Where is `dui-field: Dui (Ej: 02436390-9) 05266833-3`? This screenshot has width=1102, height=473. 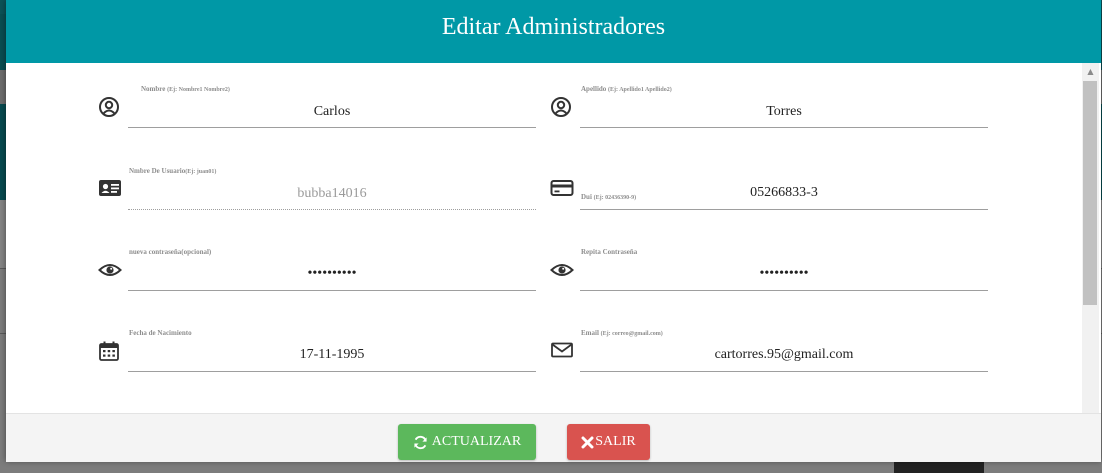 dui-field: Dui (Ej: 02436390-9) 05266833-3 is located at coordinates (768, 187).